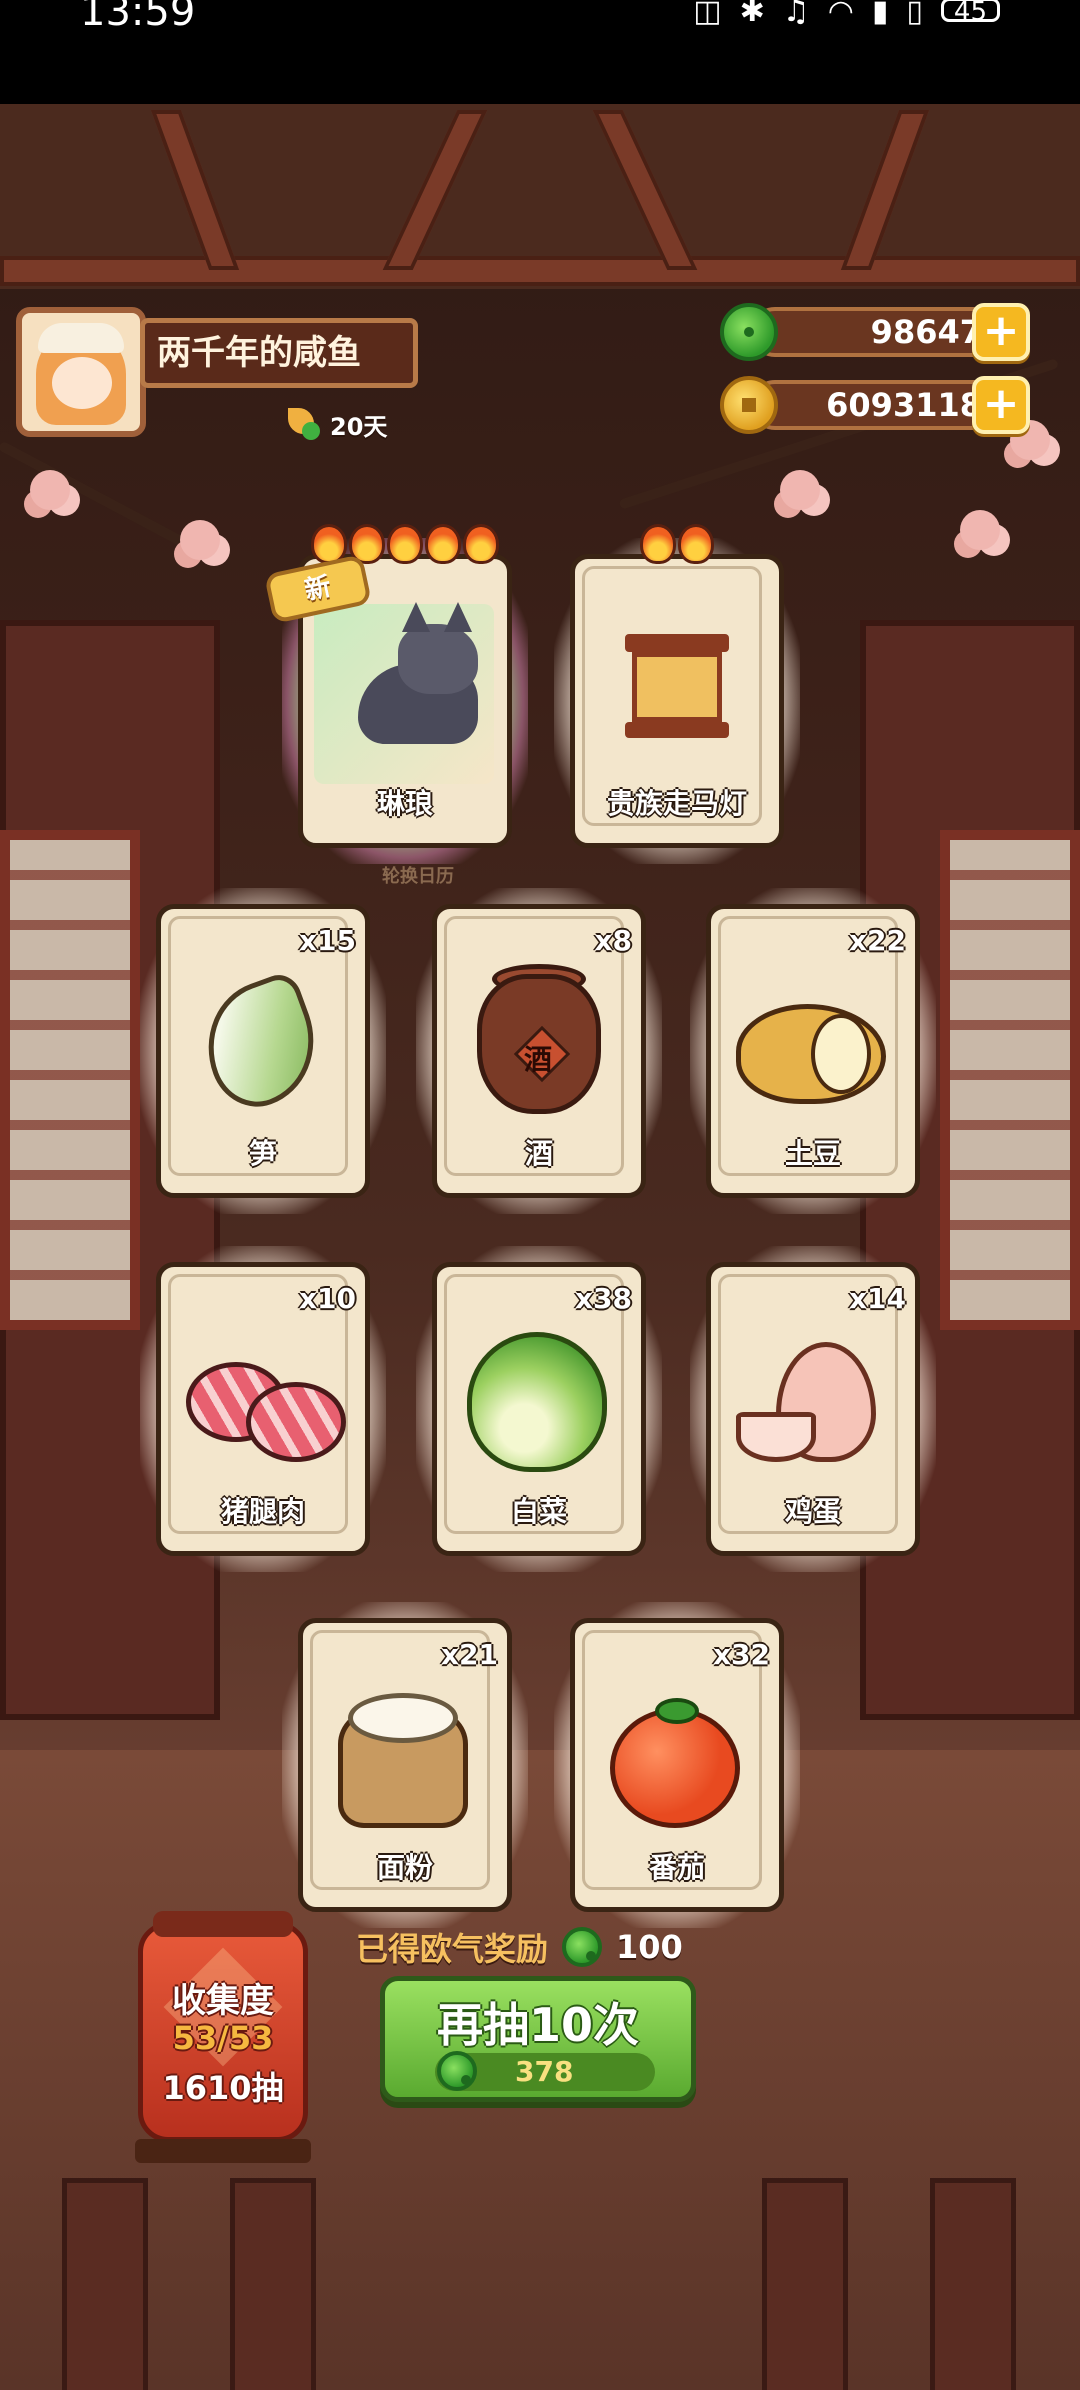  I want to click on add-jade-button: +, so click(1001, 332).